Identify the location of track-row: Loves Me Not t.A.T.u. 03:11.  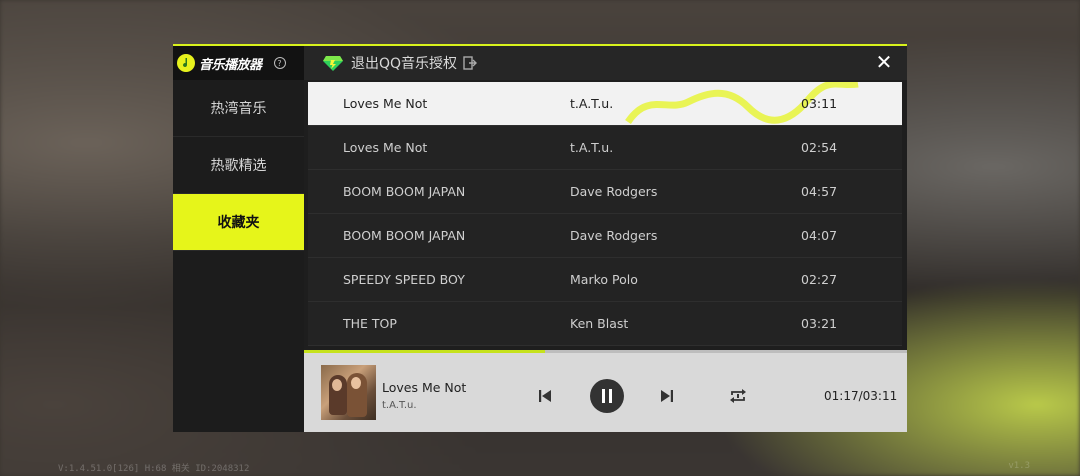
(605, 104).